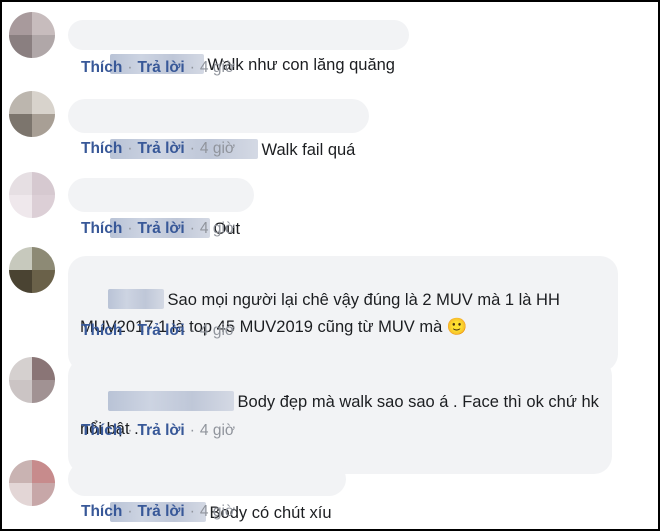 The width and height of the screenshot is (660, 531). What do you see at coordinates (308, 150) in the screenshot?
I see `comment-text: Walk fail quá` at bounding box center [308, 150].